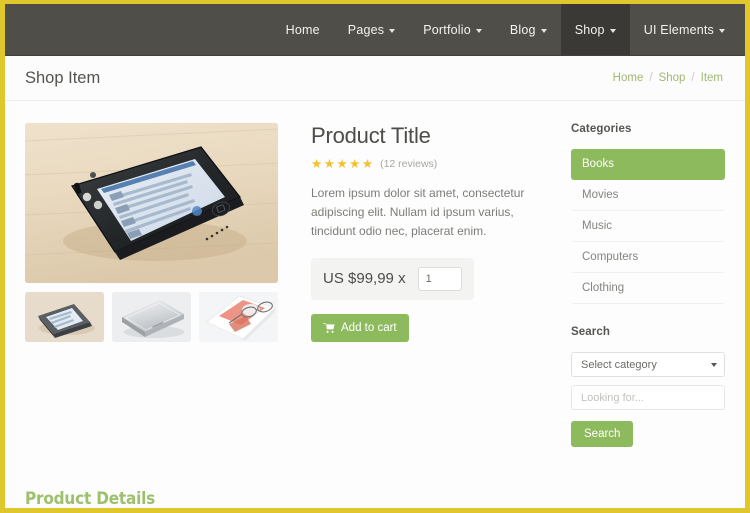  What do you see at coordinates (364, 279) in the screenshot?
I see `product-price: US $99,99 x` at bounding box center [364, 279].